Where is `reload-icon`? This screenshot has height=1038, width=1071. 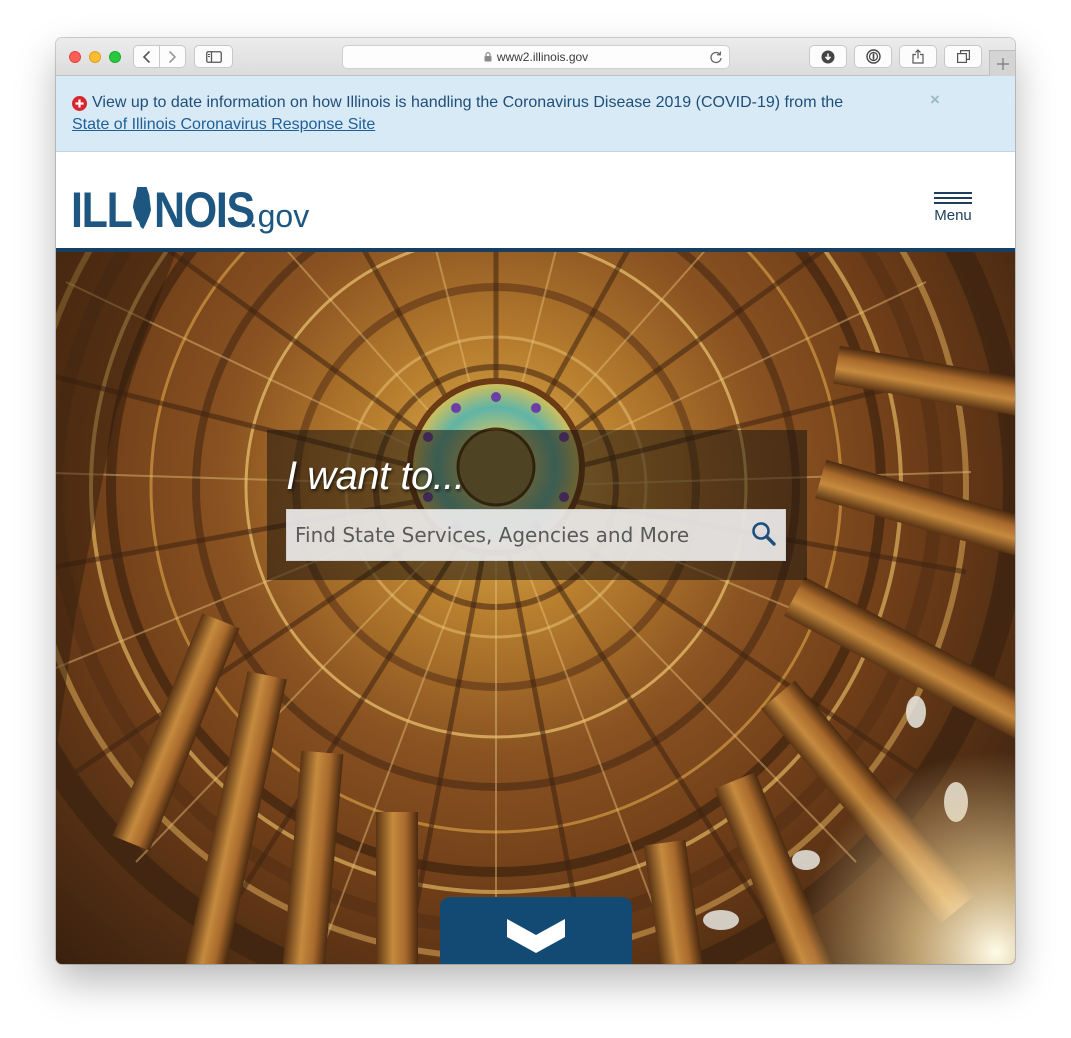 reload-icon is located at coordinates (716, 57).